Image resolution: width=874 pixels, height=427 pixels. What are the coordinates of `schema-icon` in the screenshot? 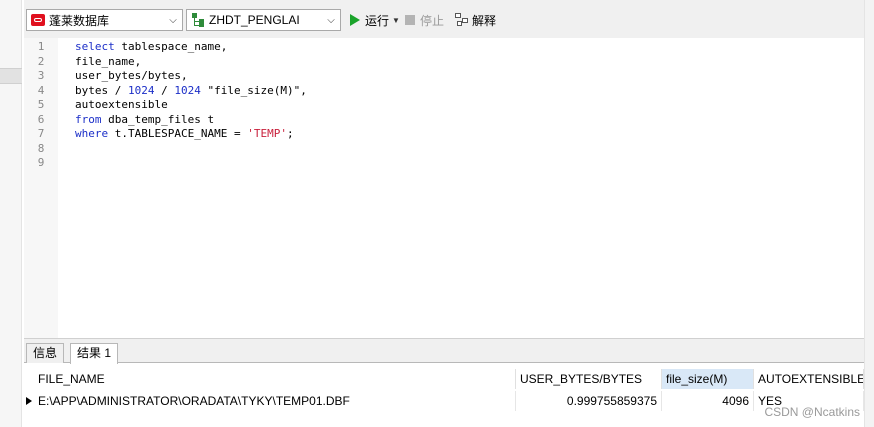 It's located at (198, 20).